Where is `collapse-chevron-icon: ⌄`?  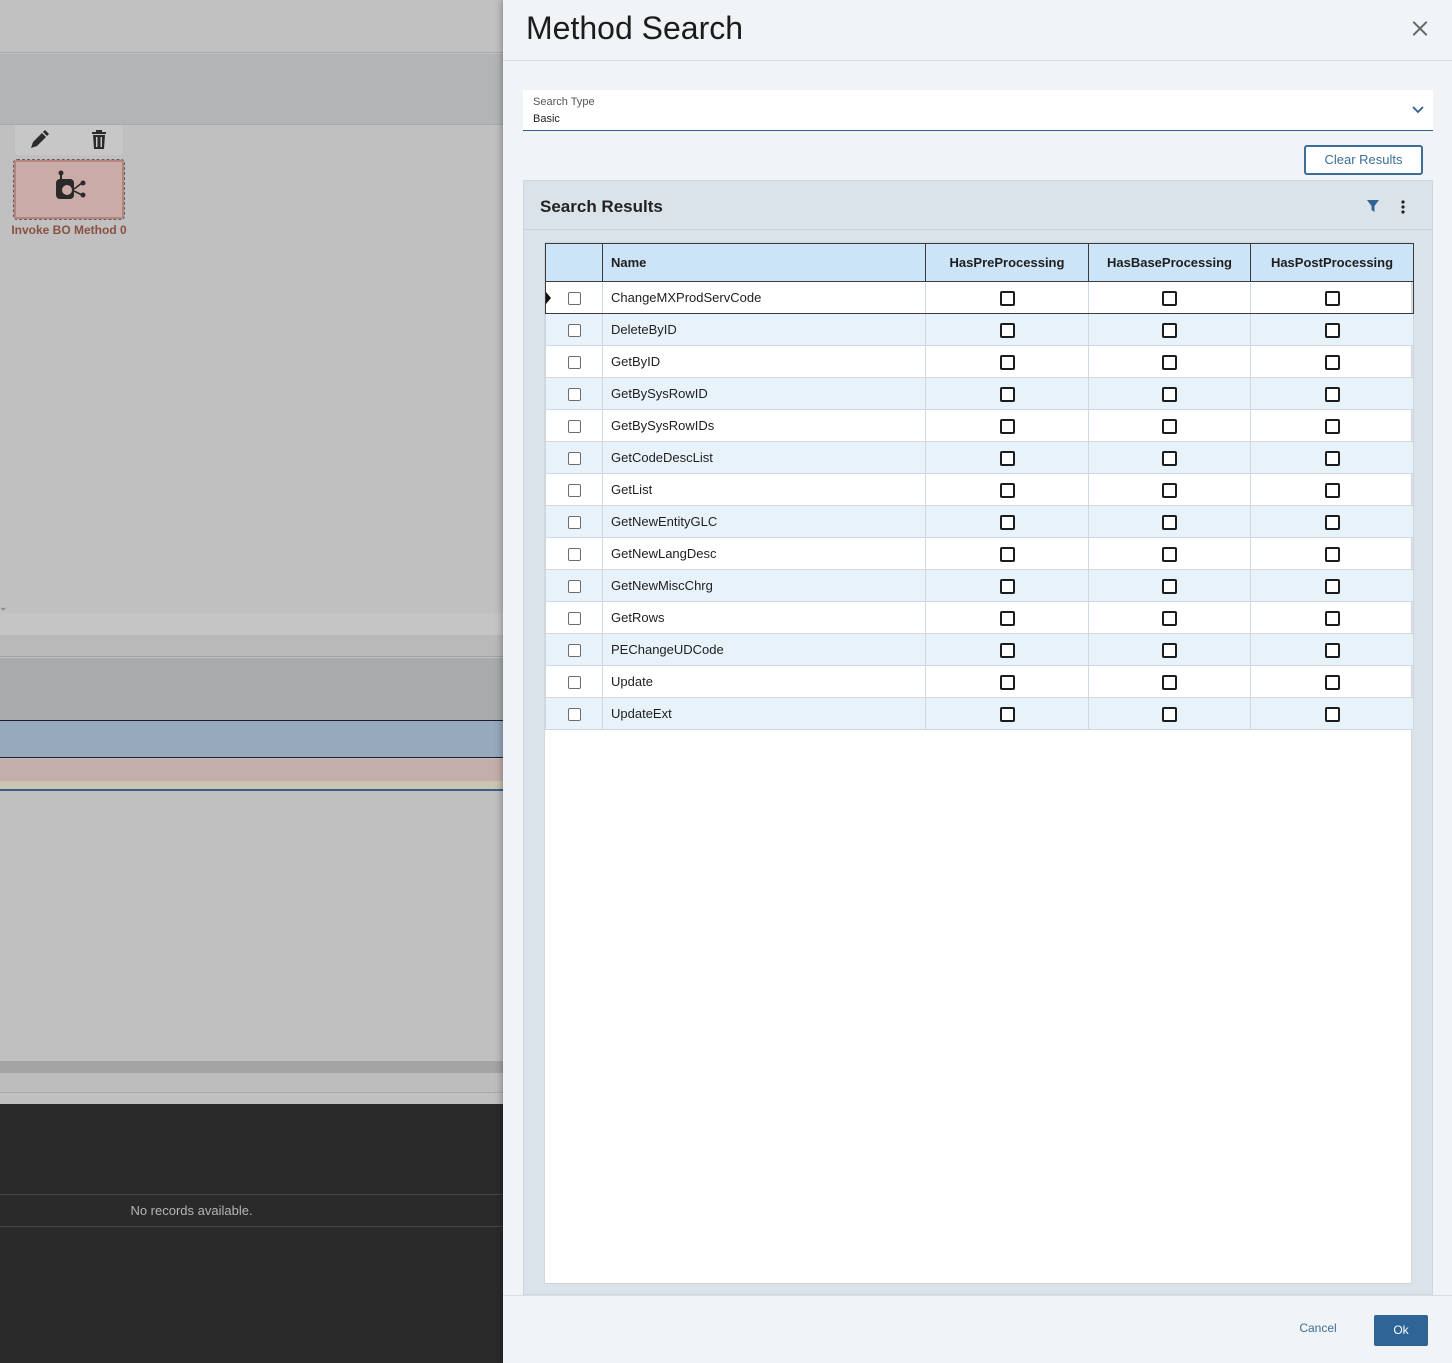 collapse-chevron-icon: ⌄ is located at coordinates (3, 607).